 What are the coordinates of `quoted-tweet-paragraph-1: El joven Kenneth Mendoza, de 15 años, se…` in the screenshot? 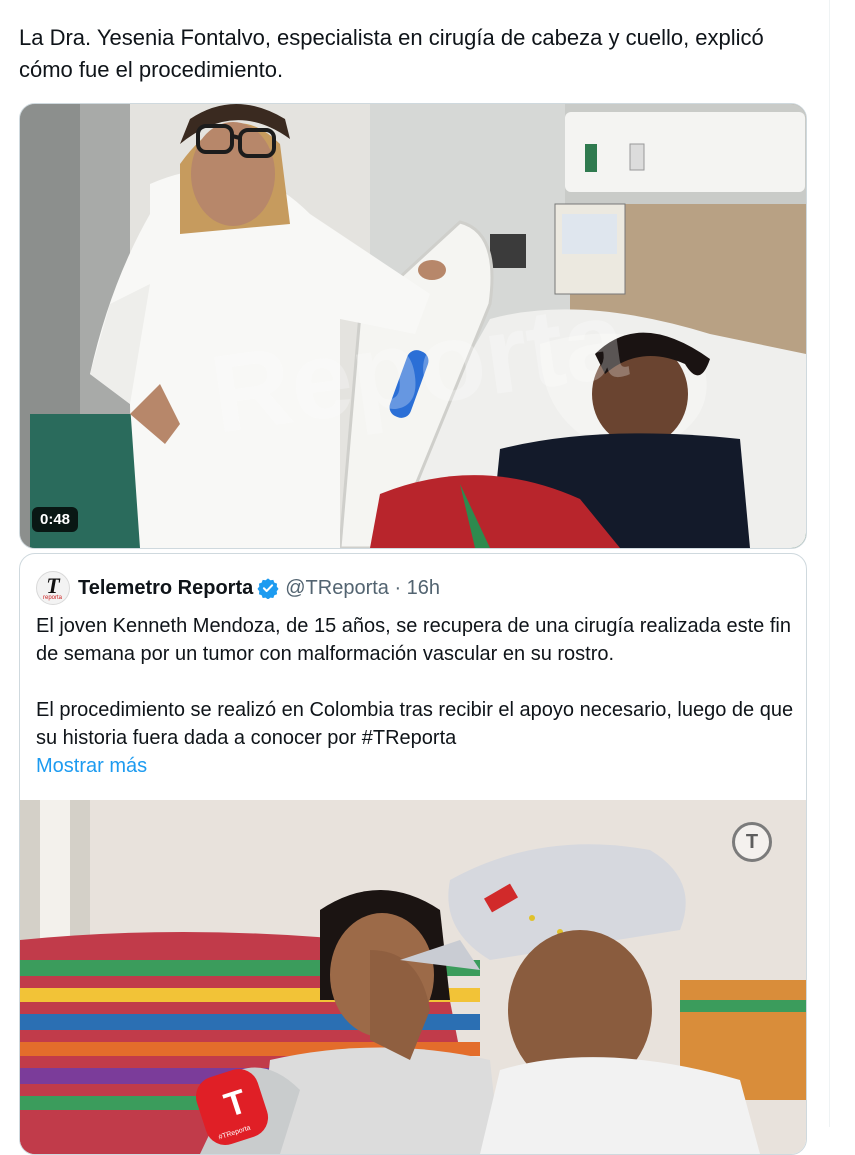 It's located at (413, 640).